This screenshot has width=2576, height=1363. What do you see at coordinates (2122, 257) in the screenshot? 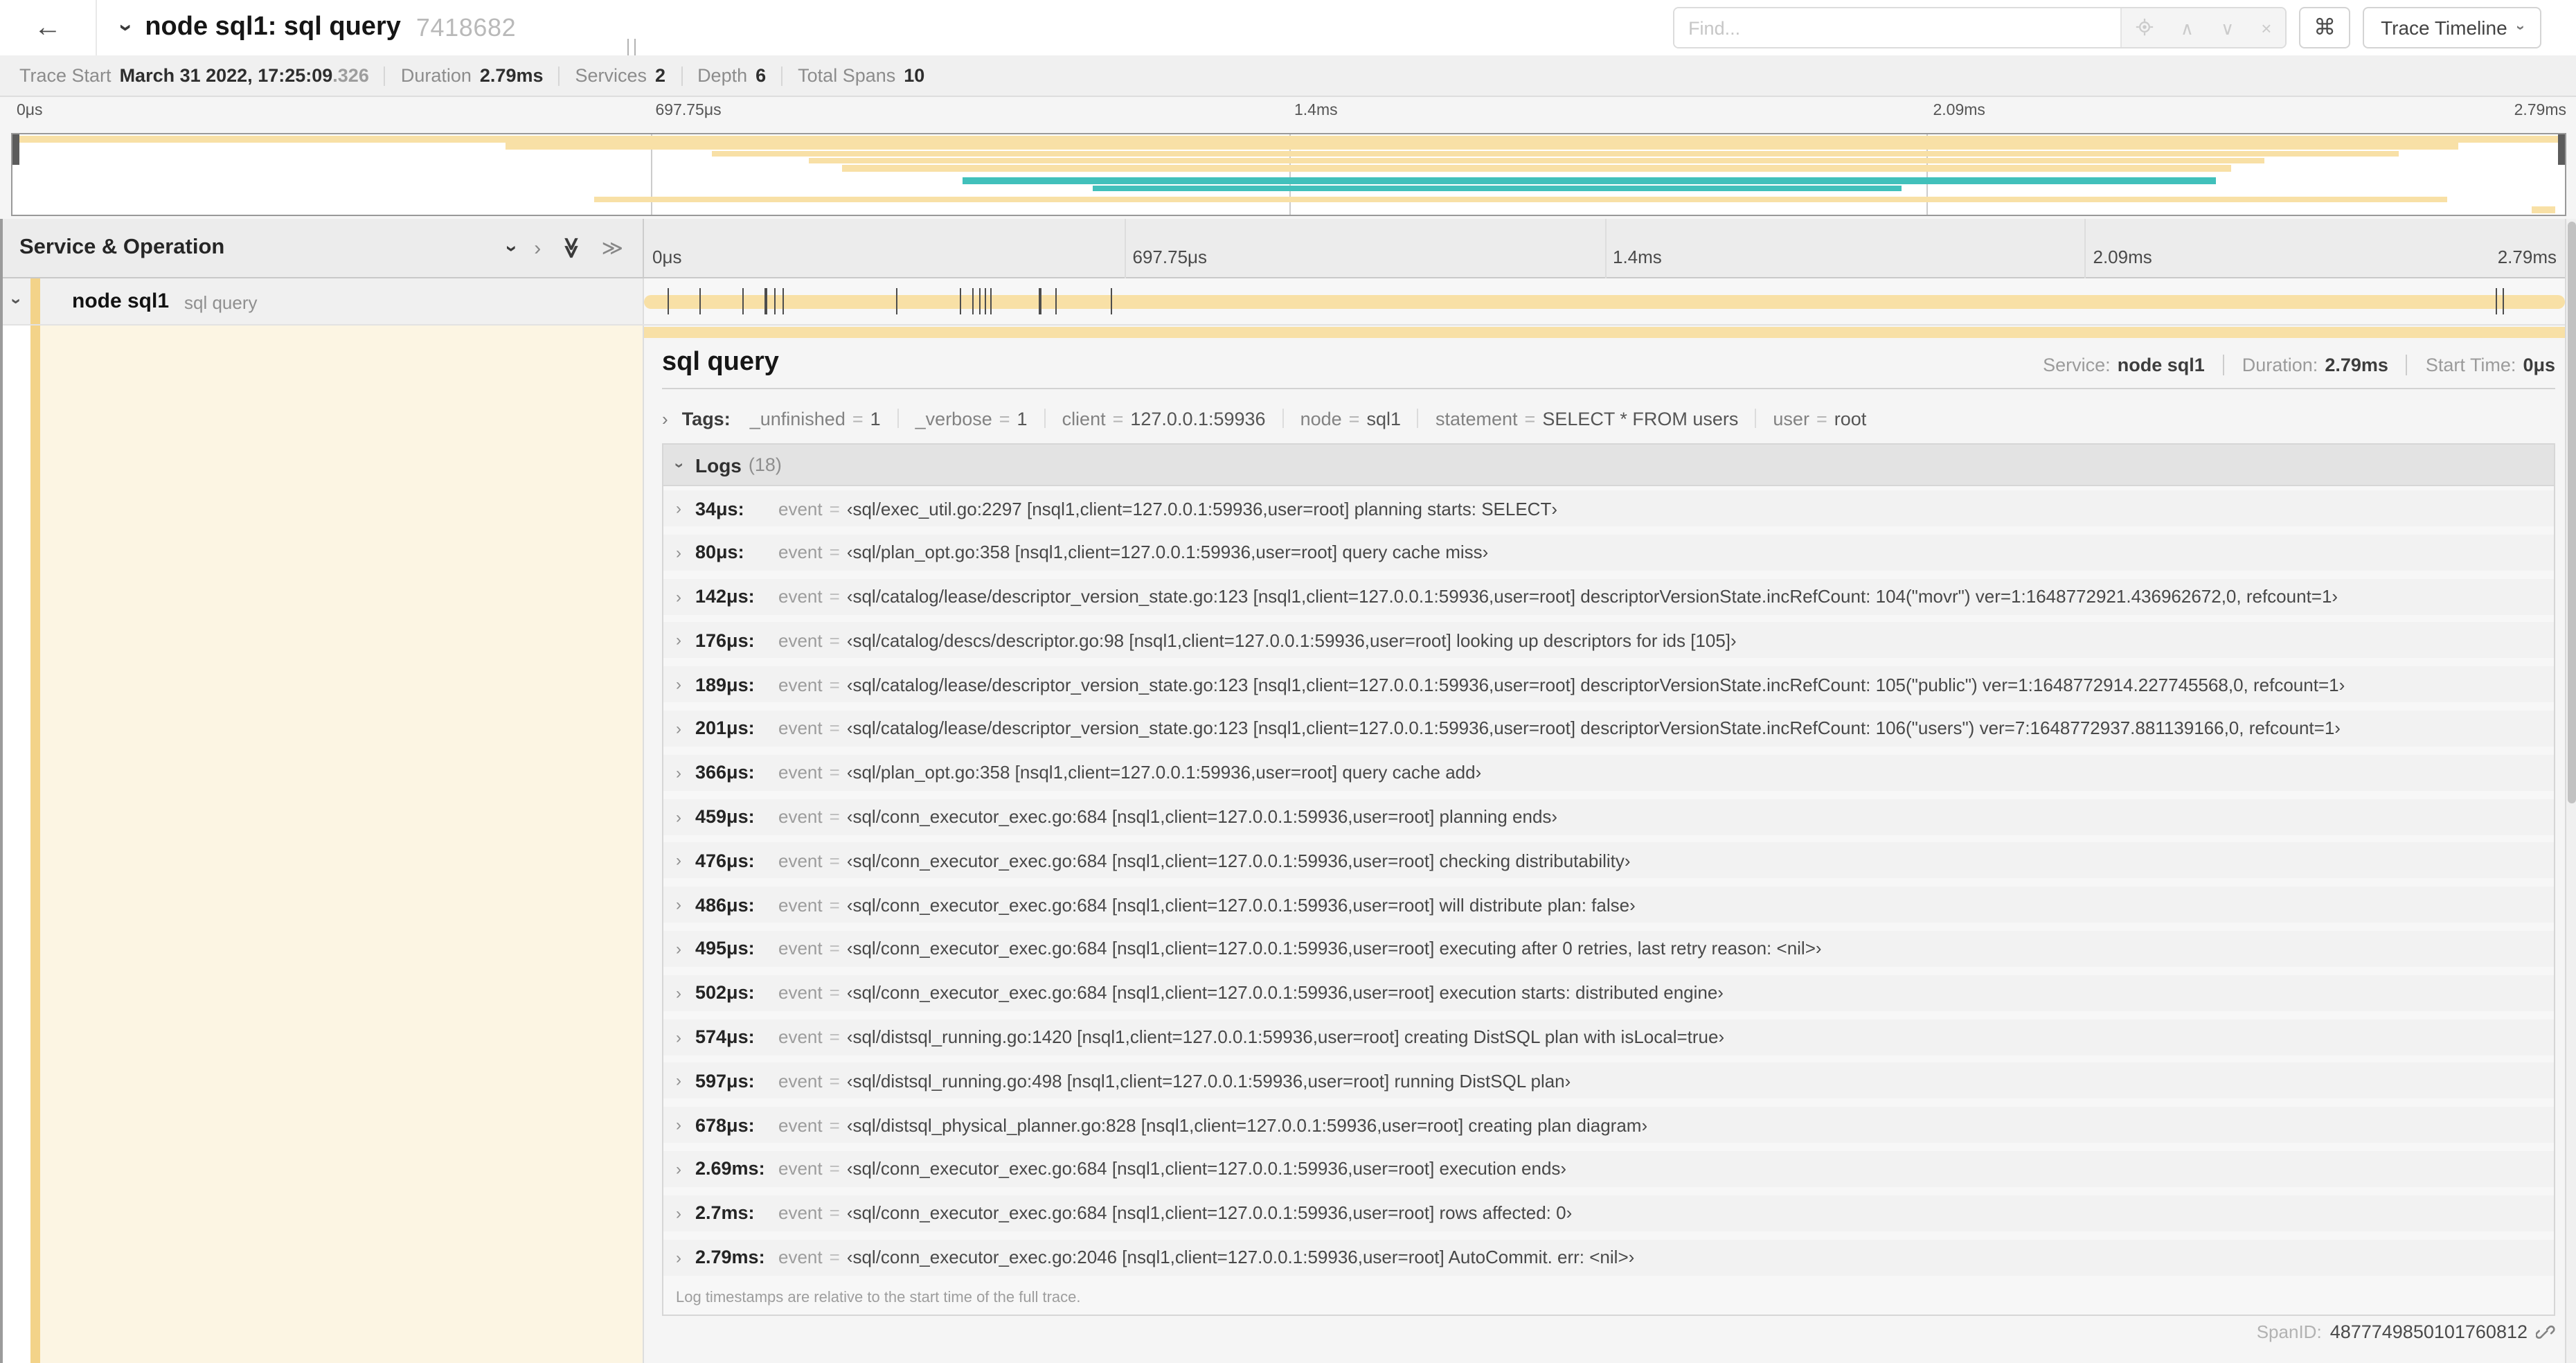
I see `ruler-tick-label: 2.09ms` at bounding box center [2122, 257].